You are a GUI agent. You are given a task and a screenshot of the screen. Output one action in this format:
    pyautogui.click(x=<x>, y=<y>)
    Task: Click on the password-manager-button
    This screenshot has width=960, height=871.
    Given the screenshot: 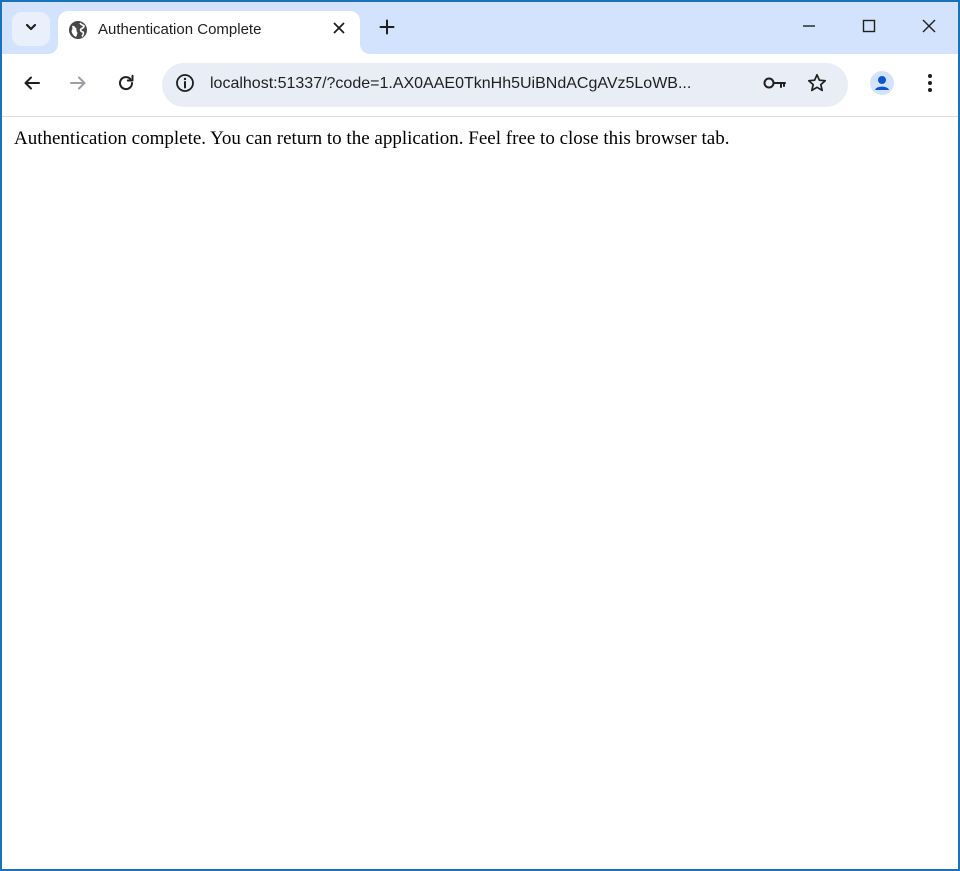 What is the action you would take?
    pyautogui.click(x=775, y=85)
    